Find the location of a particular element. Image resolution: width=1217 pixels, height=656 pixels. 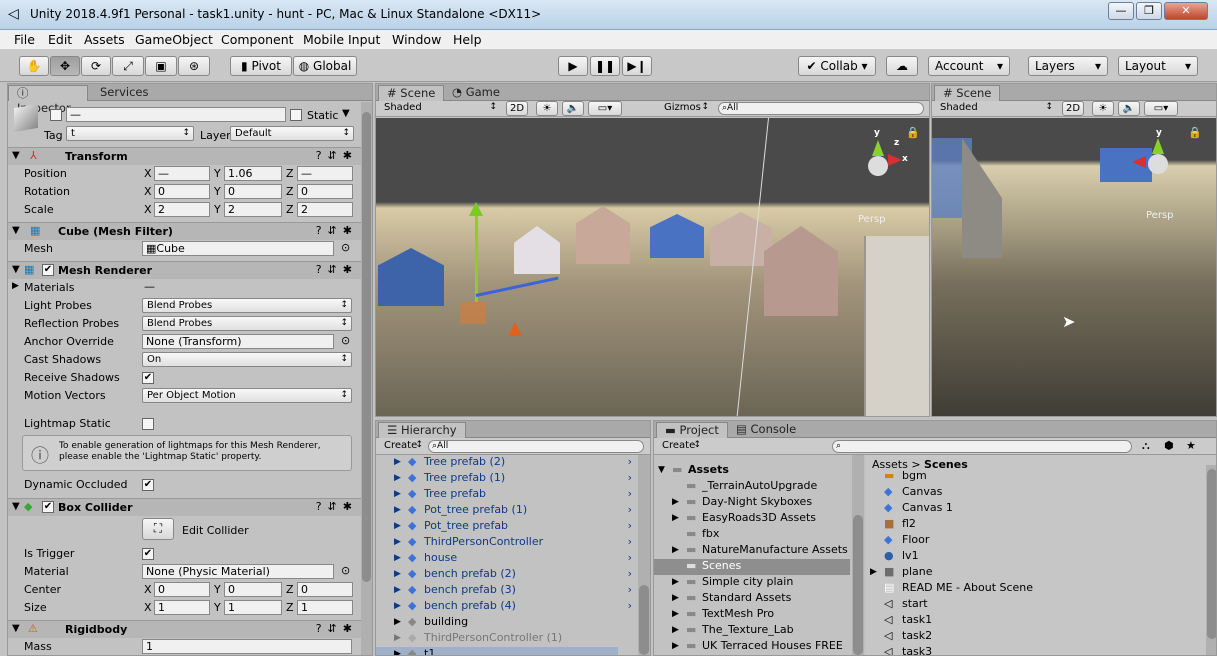

static-checkbox is located at coordinates (296, 115).